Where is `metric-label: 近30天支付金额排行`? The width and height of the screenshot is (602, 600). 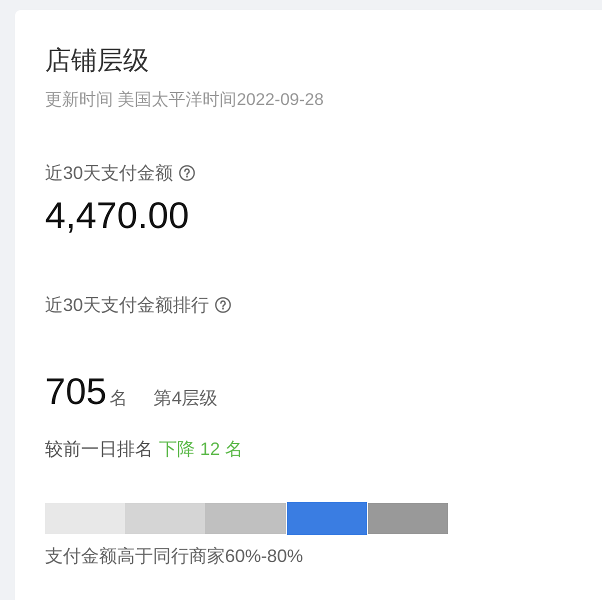 metric-label: 近30天支付金额排行 is located at coordinates (127, 305).